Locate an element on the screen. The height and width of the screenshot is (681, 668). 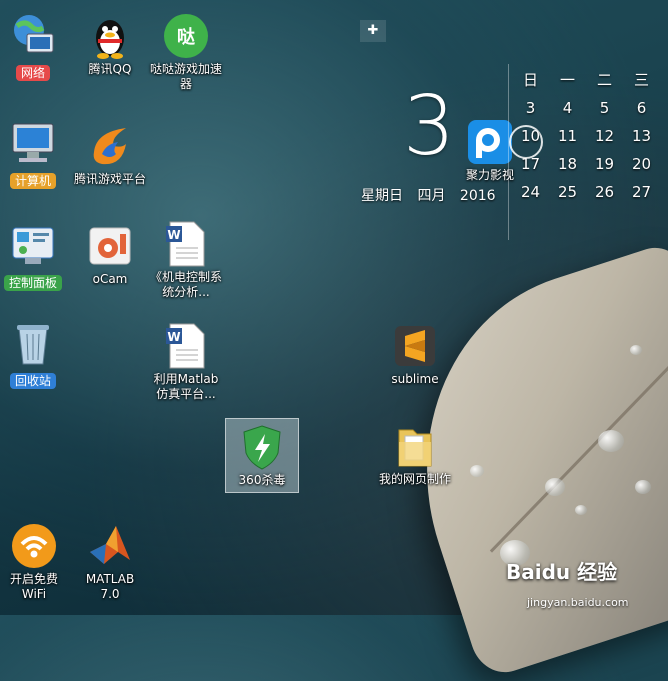
calendar-day: 24 is located at coordinates (530, 192).